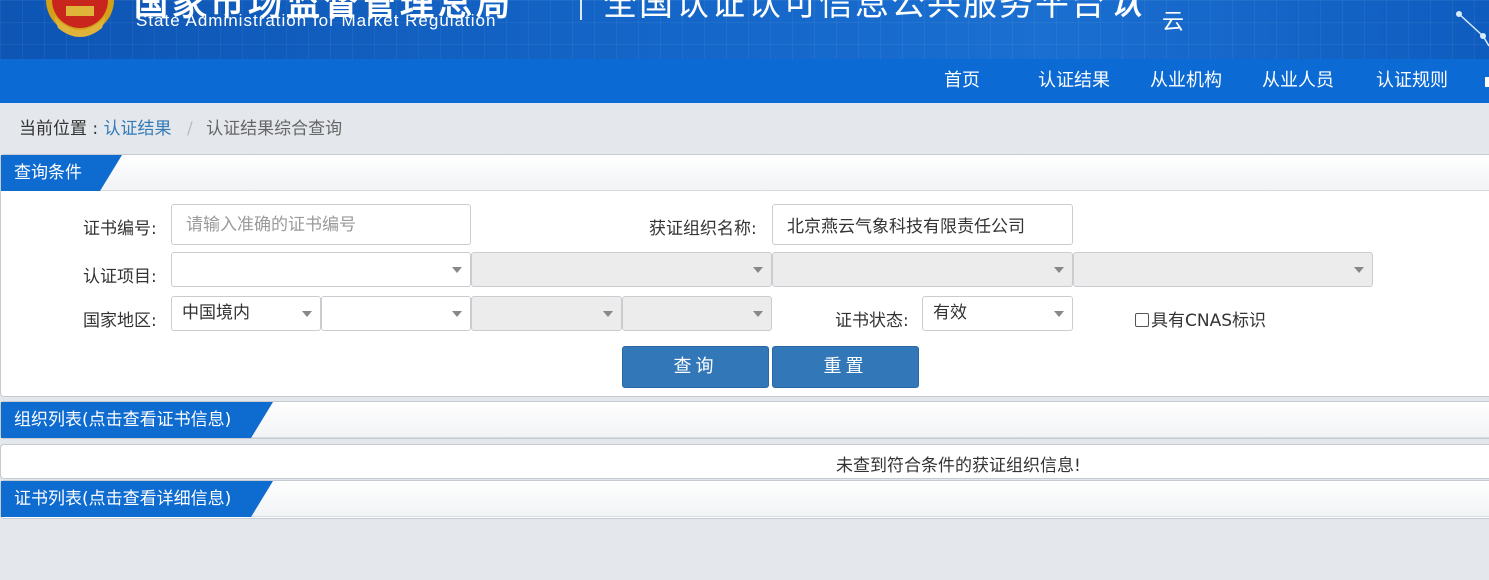  Describe the element at coordinates (180, 126) in the screenshot. I see `breadcrumb: 当前位置 : 认证结果 / 认证结果综合查询` at that location.